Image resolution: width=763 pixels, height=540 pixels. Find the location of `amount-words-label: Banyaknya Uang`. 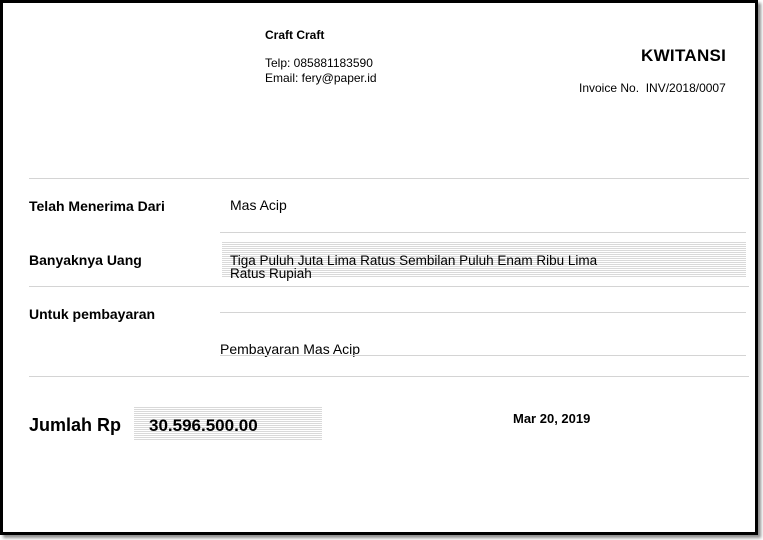

amount-words-label: Banyaknya Uang is located at coordinates (85, 260).